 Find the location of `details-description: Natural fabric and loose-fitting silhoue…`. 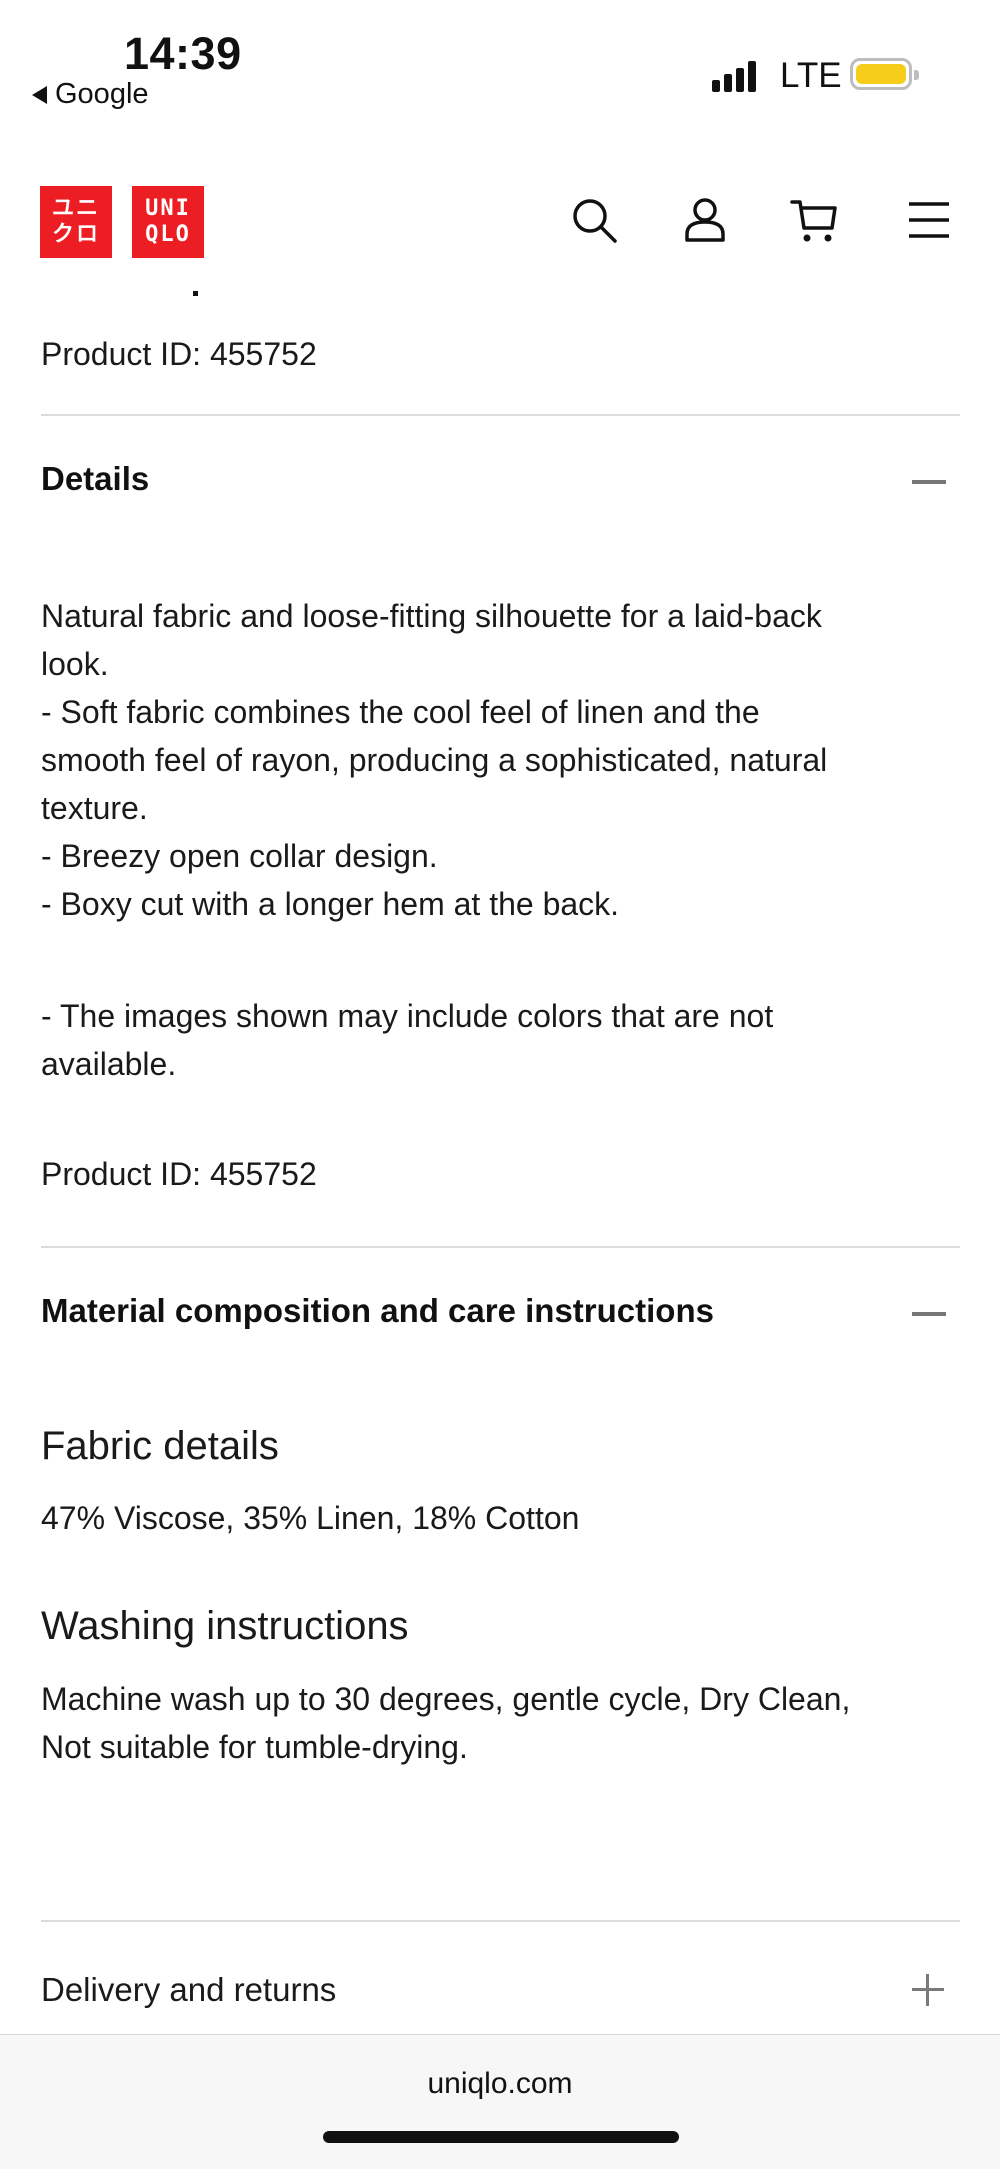

details-description: Natural fabric and loose-fitting silhoue… is located at coordinates (434, 760).